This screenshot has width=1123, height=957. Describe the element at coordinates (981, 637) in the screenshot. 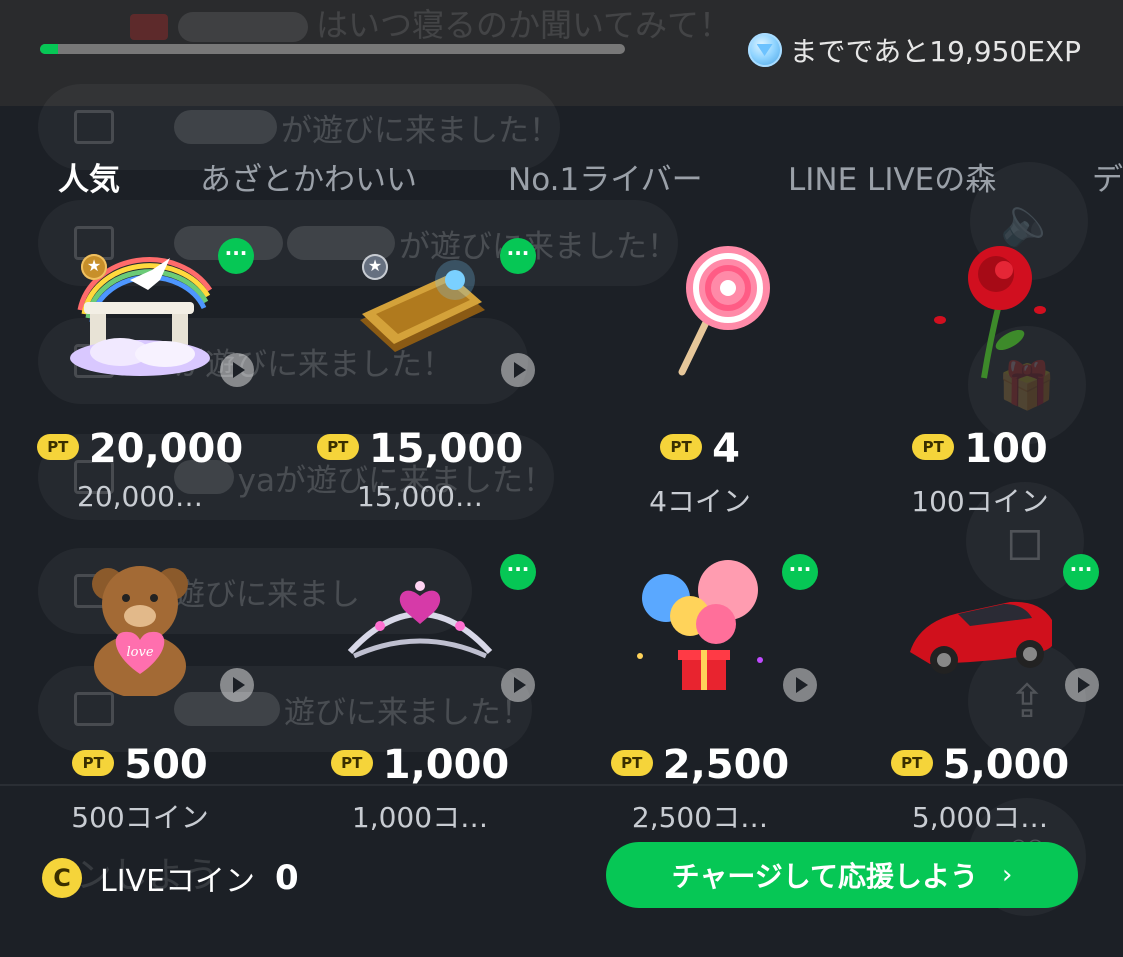

I see `sports-car-icon` at that location.